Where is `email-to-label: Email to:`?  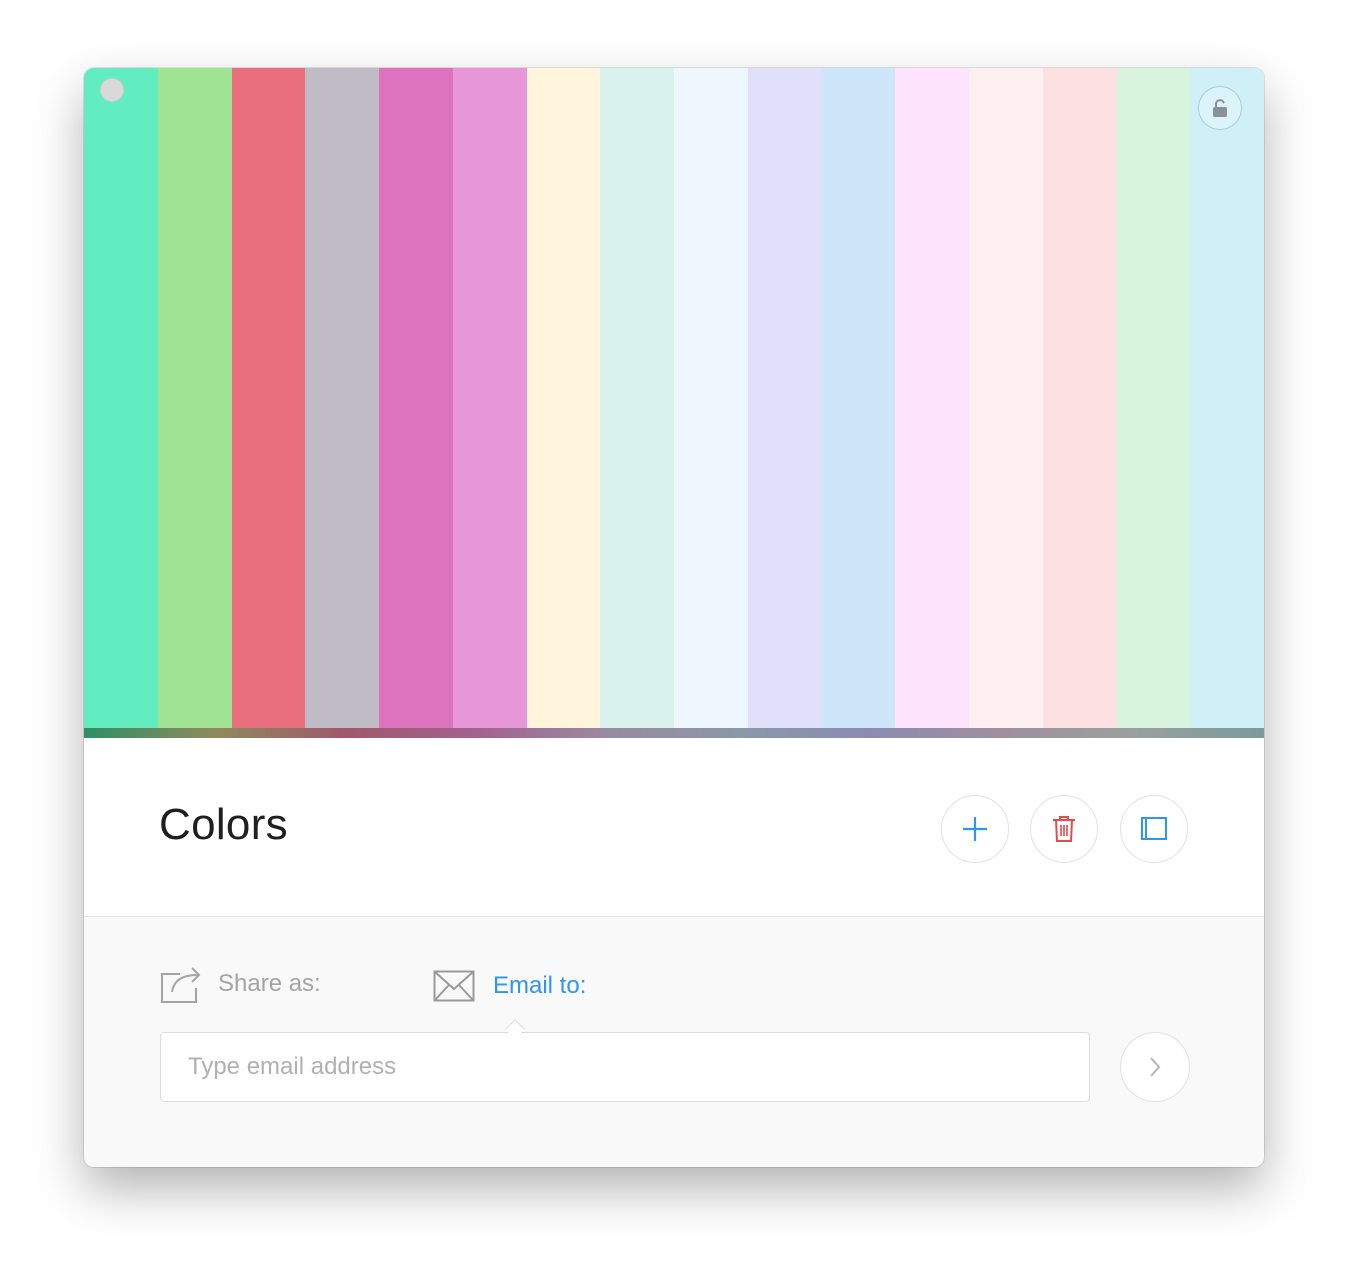
email-to-label: Email to: is located at coordinates (540, 985).